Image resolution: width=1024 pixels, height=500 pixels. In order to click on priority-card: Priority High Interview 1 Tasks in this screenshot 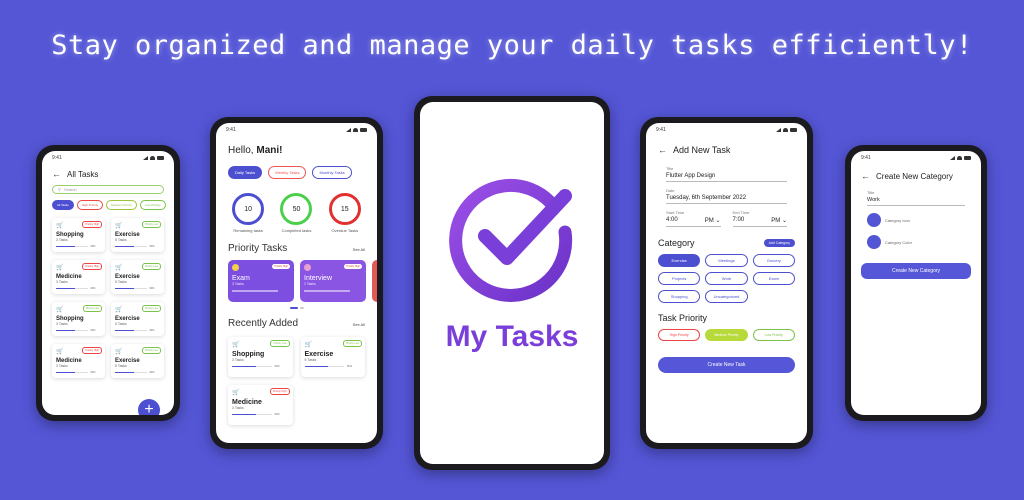, I will do `click(333, 281)`.